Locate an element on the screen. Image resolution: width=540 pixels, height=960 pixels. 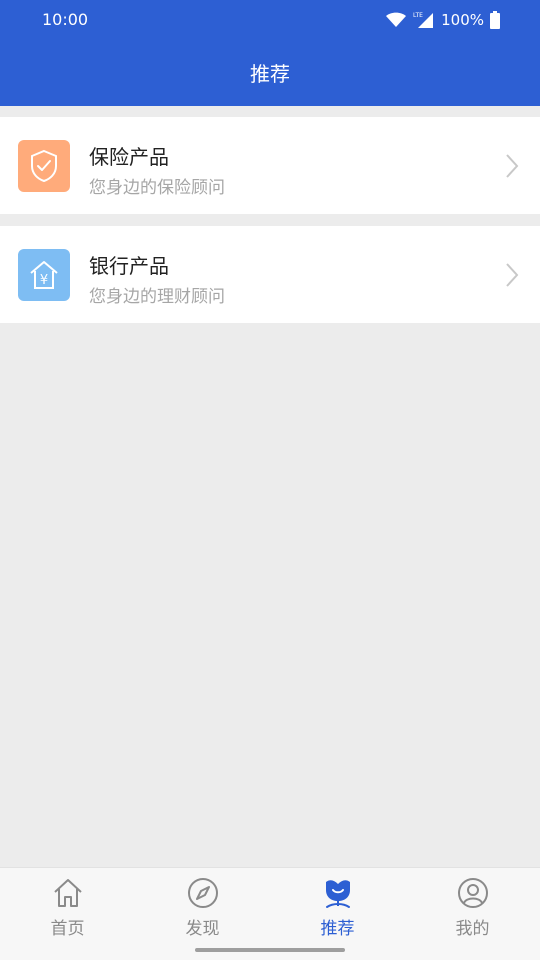
nav-item-discover: 发现 is located at coordinates (202, 905).